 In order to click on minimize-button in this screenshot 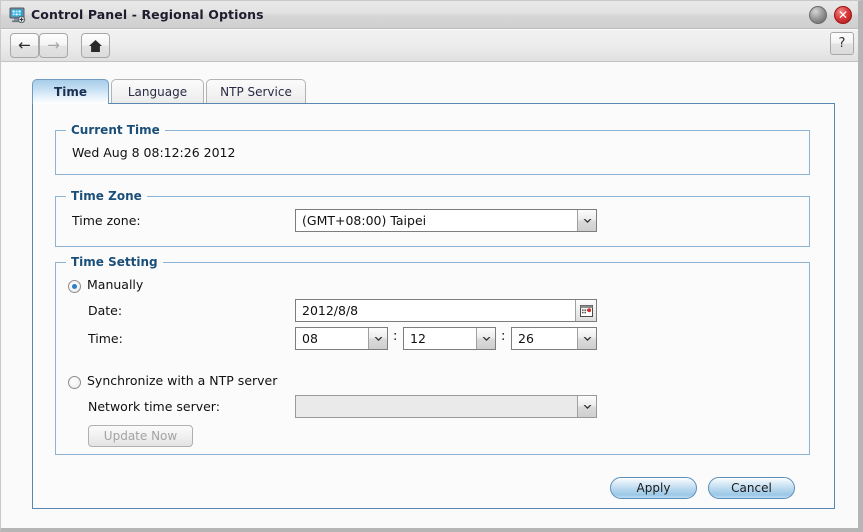, I will do `click(818, 15)`.